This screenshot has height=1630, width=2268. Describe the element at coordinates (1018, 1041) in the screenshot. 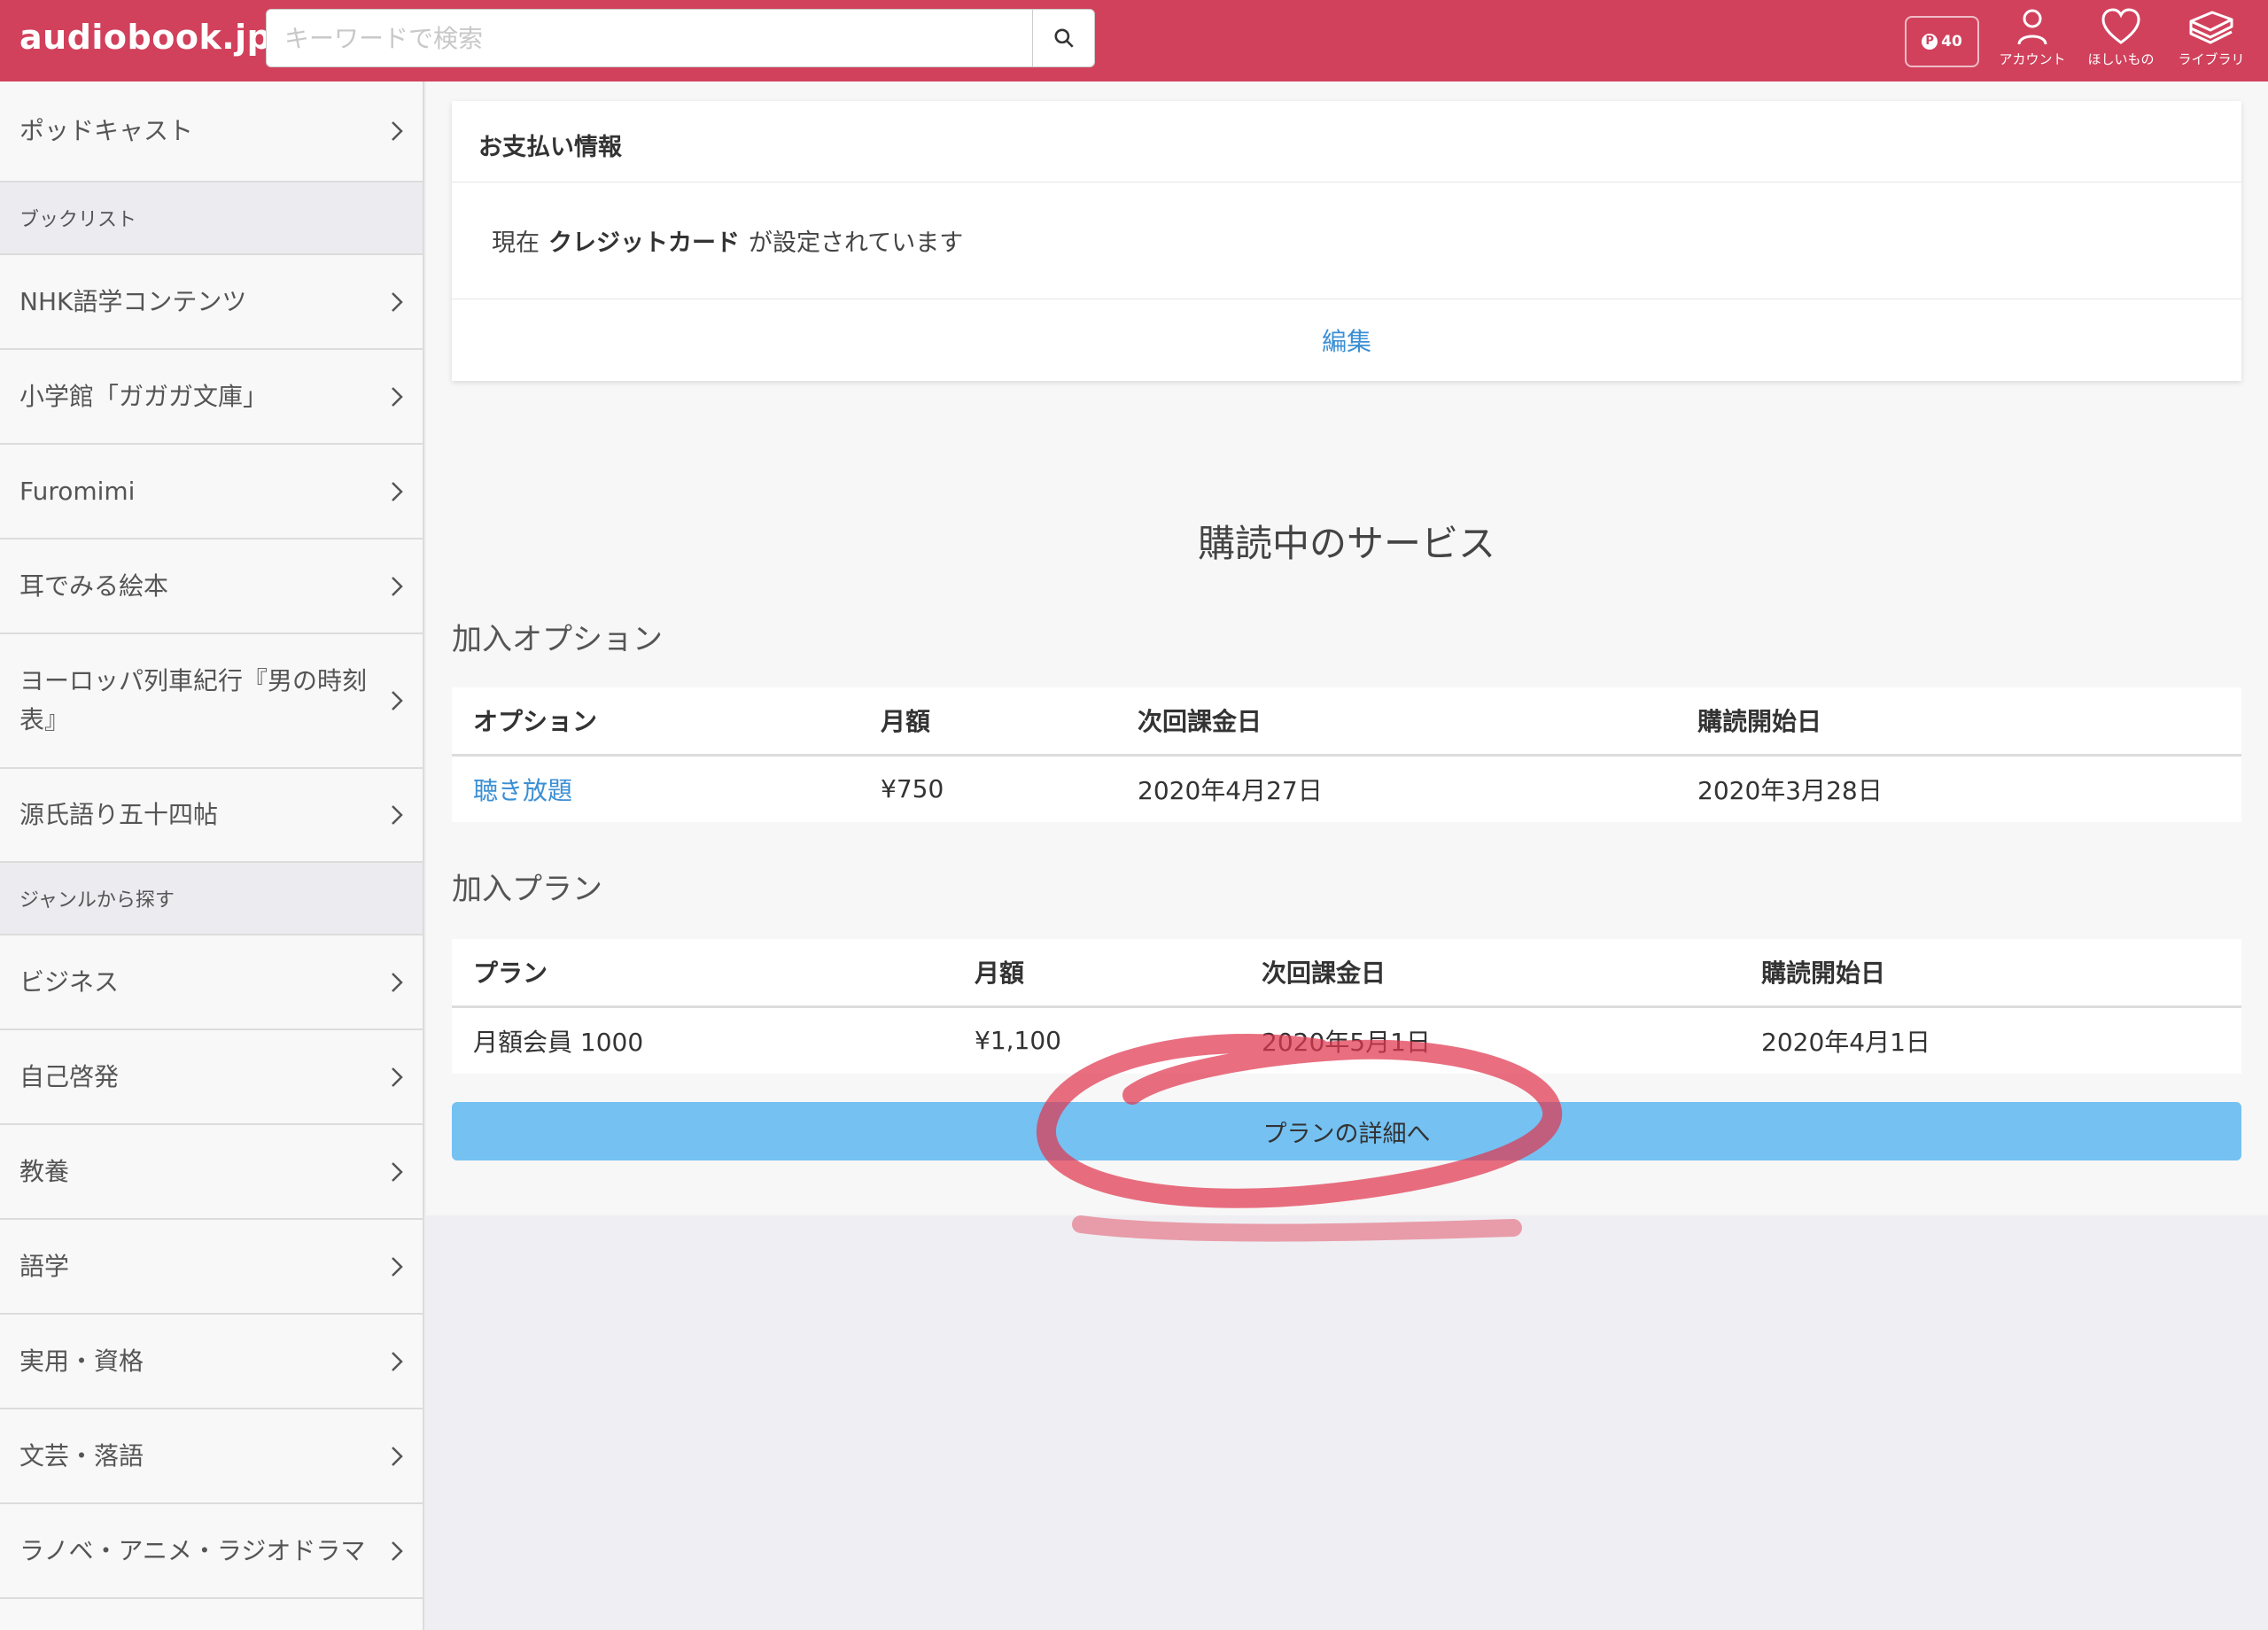

I see `table-cell: ¥1,100` at that location.